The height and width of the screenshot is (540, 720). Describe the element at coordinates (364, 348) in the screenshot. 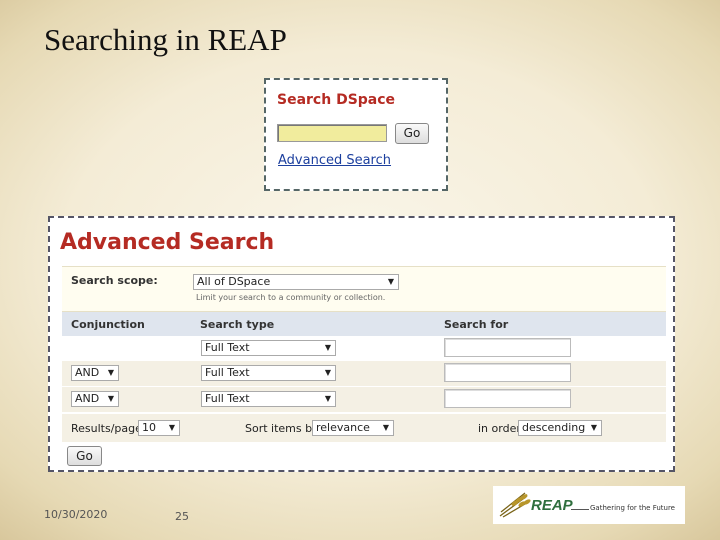

I see `criteria-row-1: Full Text ▼` at that location.